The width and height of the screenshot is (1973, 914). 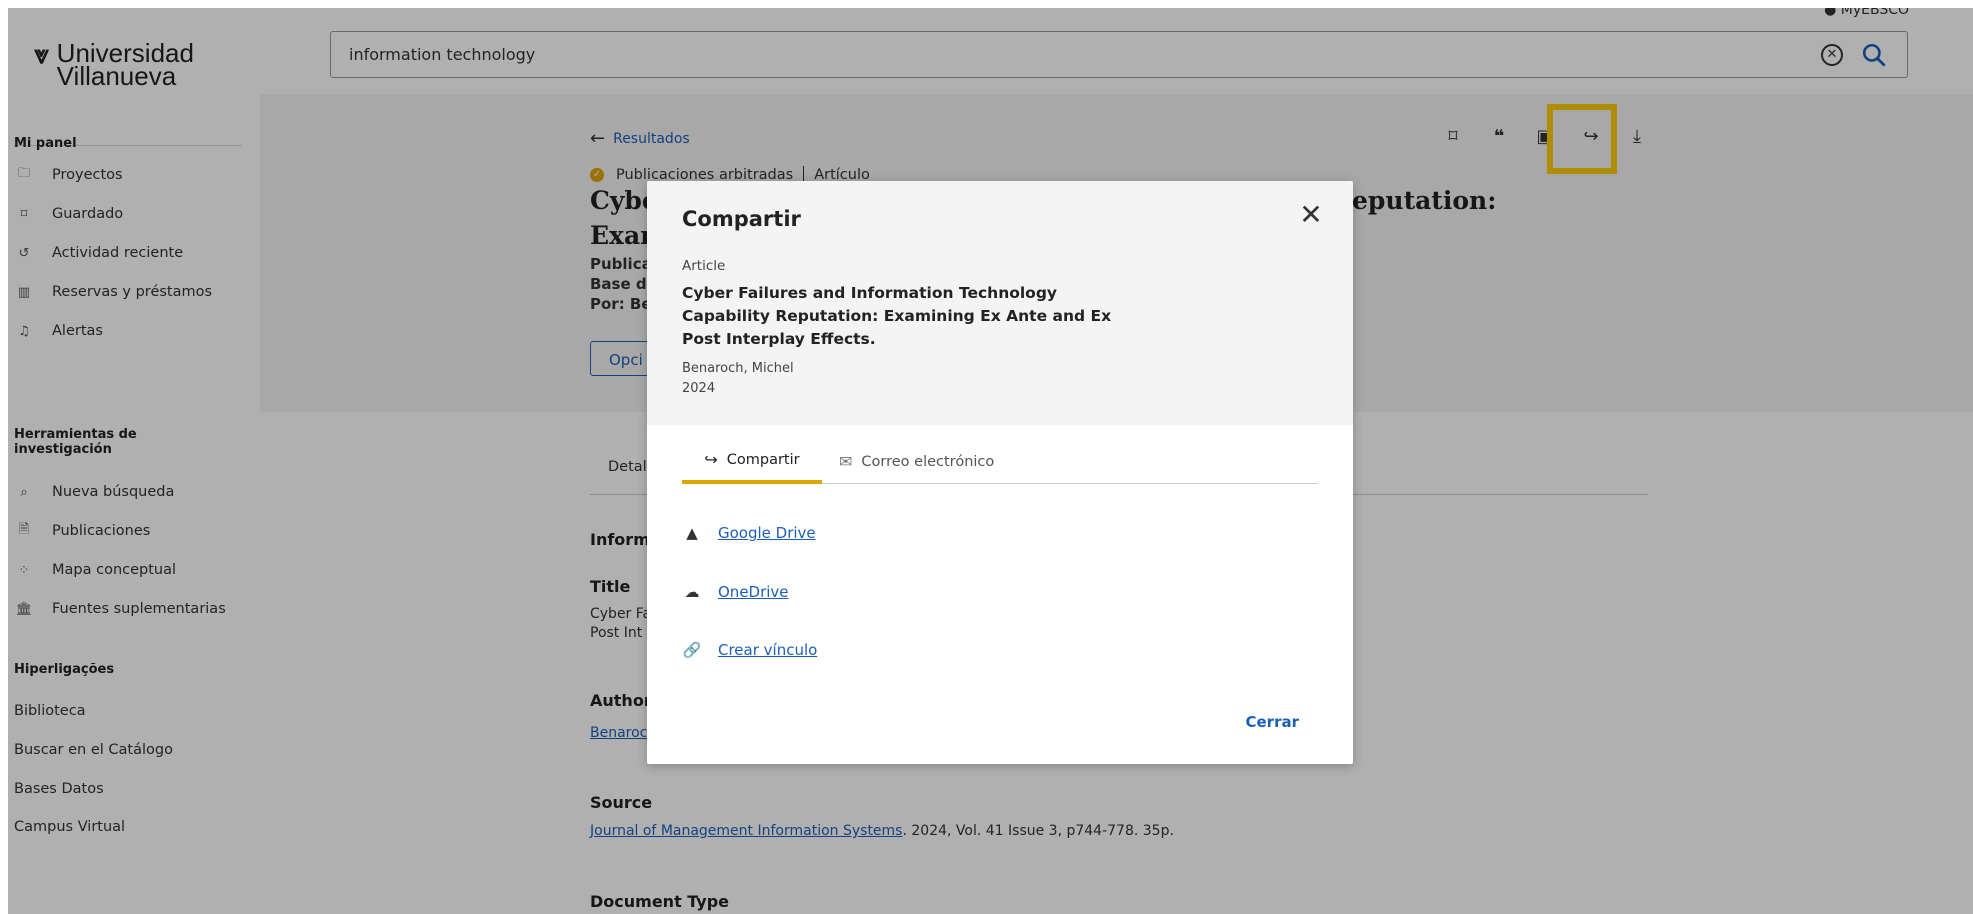 What do you see at coordinates (763, 459) in the screenshot?
I see `tab-share-label: Compartir` at bounding box center [763, 459].